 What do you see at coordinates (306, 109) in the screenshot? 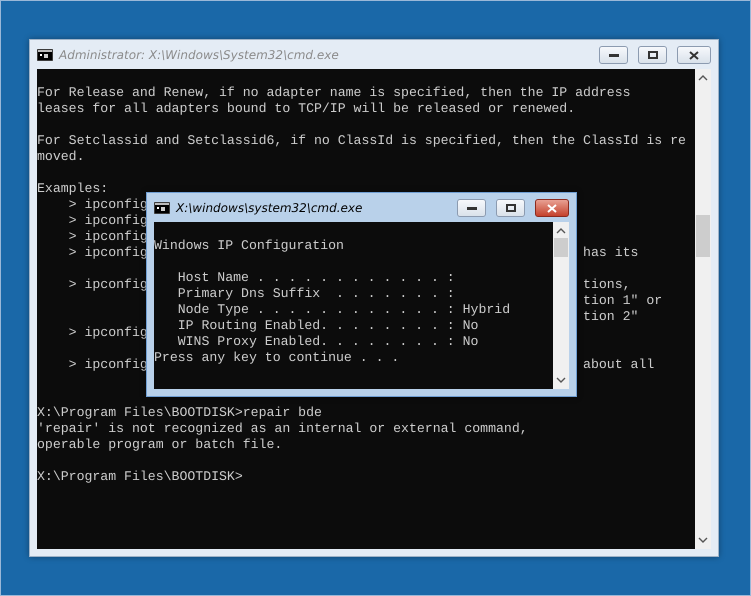
I see `console-line: leases for all adapters bound to TCP/IP will be released or renewed.` at bounding box center [306, 109].